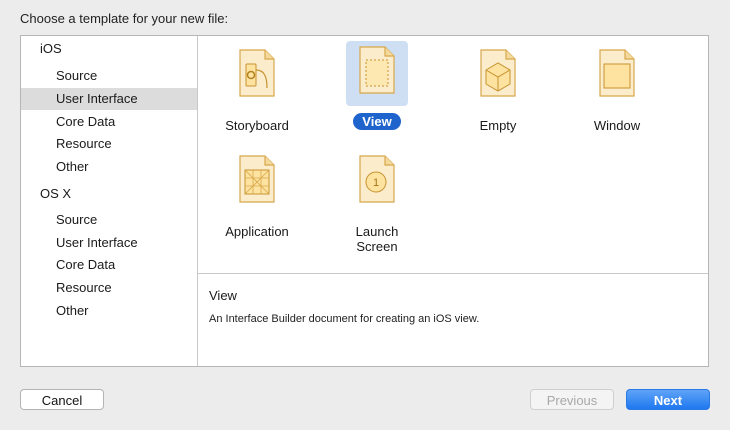 This screenshot has height=430, width=730. What do you see at coordinates (109, 311) in the screenshot?
I see `sidebar-item-osx-other: Other` at bounding box center [109, 311].